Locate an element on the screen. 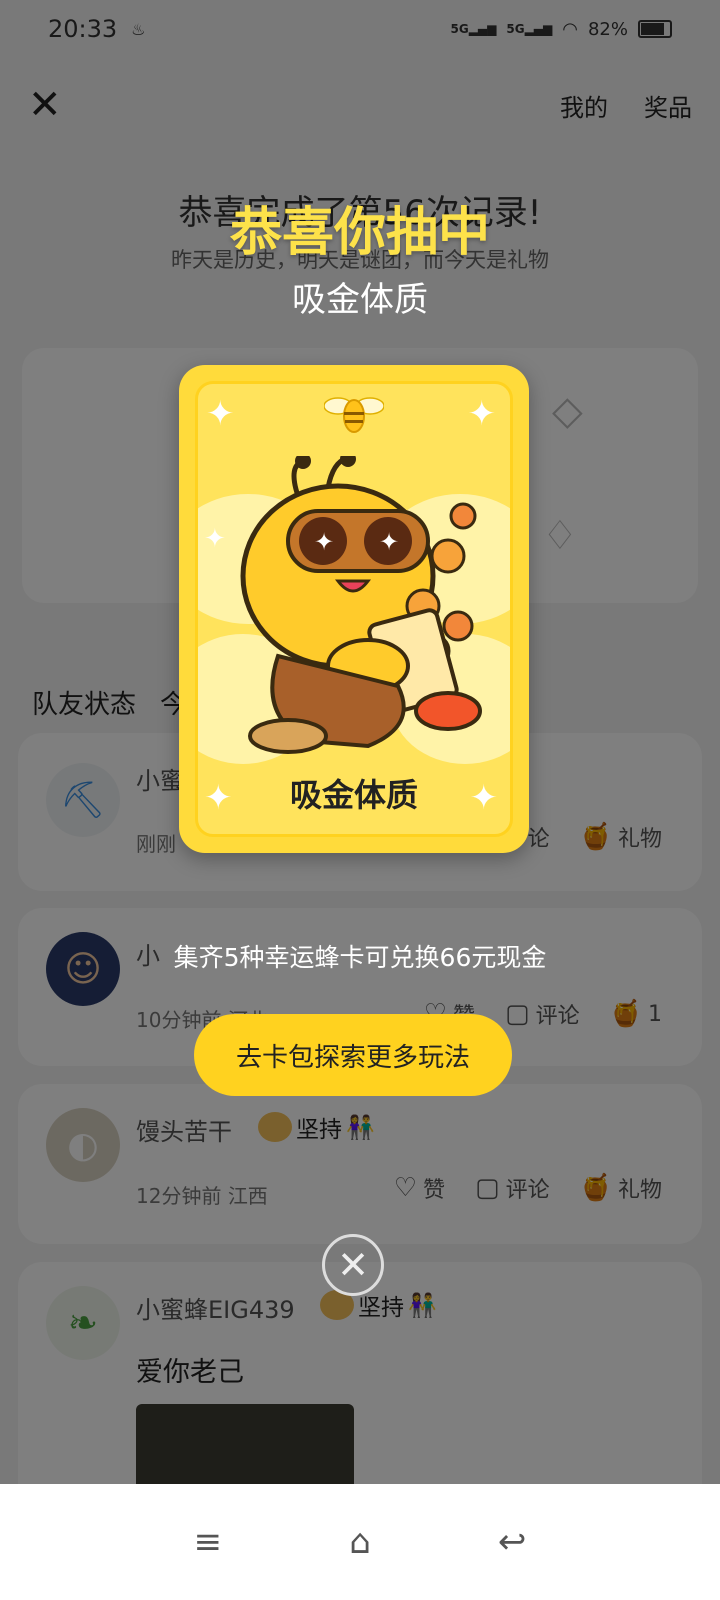 This screenshot has width=720, height=1600. explore-card-pack-button: 去卡包探索更多玩法 is located at coordinates (353, 1055).